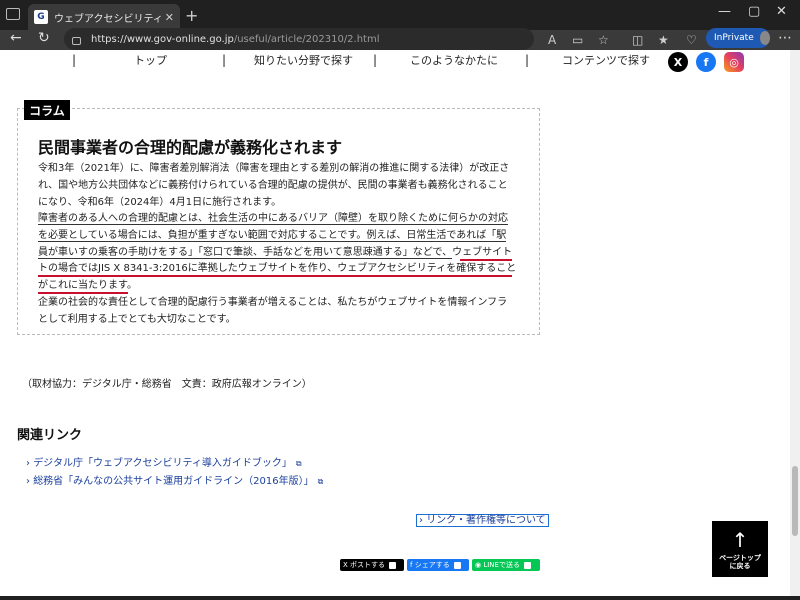  What do you see at coordinates (160, 202) in the screenshot?
I see `column-text: になり、令和6年（2024年）4月1日に施行されます。` at bounding box center [160, 202].